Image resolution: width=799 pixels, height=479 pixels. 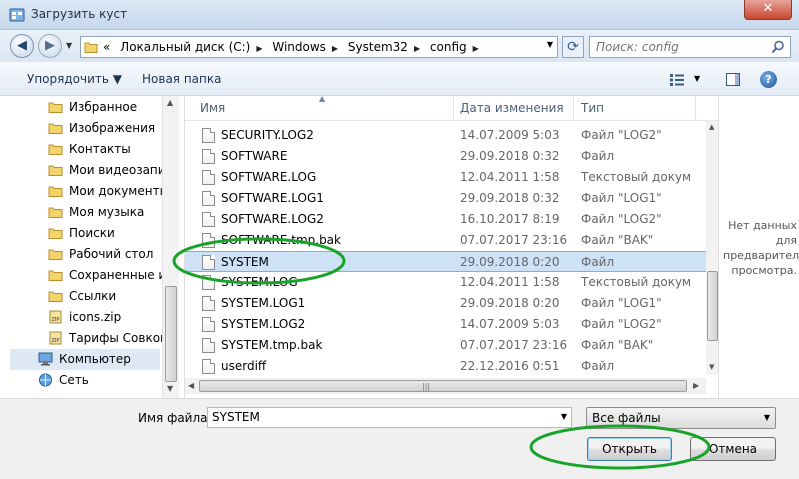 What do you see at coordinates (446, 219) in the screenshot?
I see `file-row: SOFTWARE.LOG2 16.10.2017 8:19 Файл "LOG2"` at bounding box center [446, 219].